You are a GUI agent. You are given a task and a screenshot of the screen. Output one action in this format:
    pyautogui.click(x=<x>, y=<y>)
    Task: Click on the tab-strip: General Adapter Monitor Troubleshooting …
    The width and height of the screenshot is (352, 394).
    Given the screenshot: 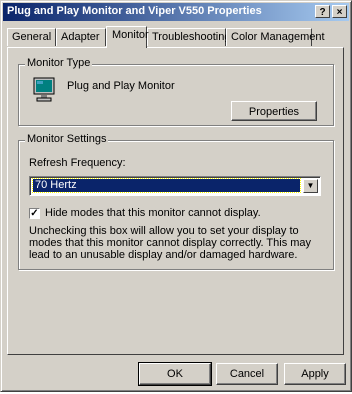 What is the action you would take?
    pyautogui.click(x=177, y=37)
    